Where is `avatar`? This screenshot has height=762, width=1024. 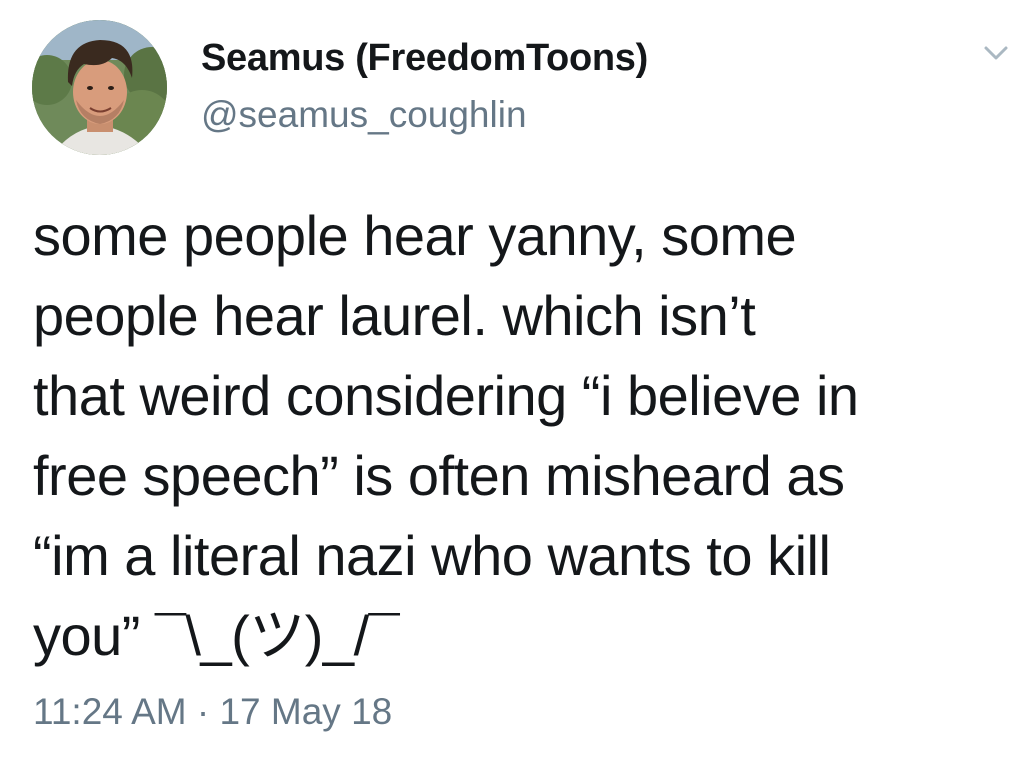 avatar is located at coordinates (99, 87).